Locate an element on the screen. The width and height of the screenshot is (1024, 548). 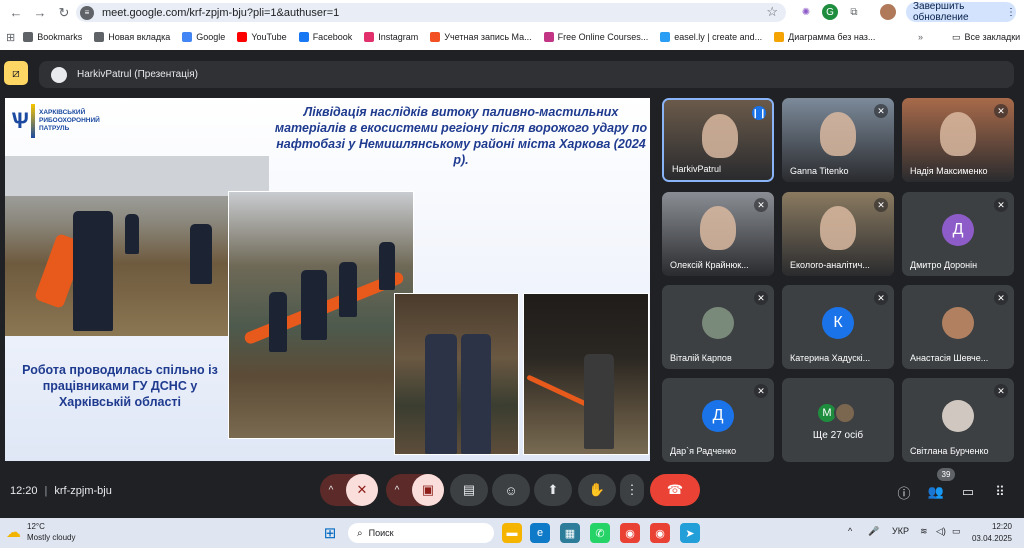
grammarly-extension-icon: G is located at coordinates (830, 12).